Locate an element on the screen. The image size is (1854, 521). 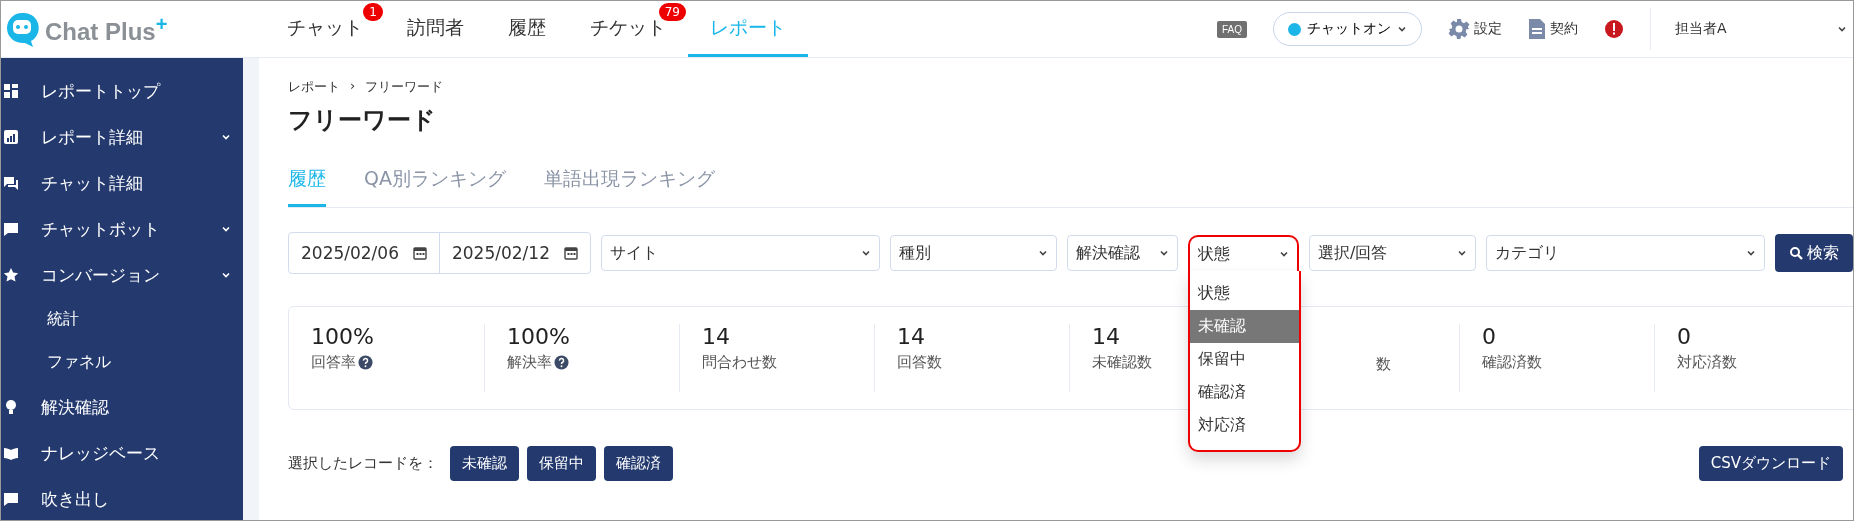
search-icon is located at coordinates (1796, 253).